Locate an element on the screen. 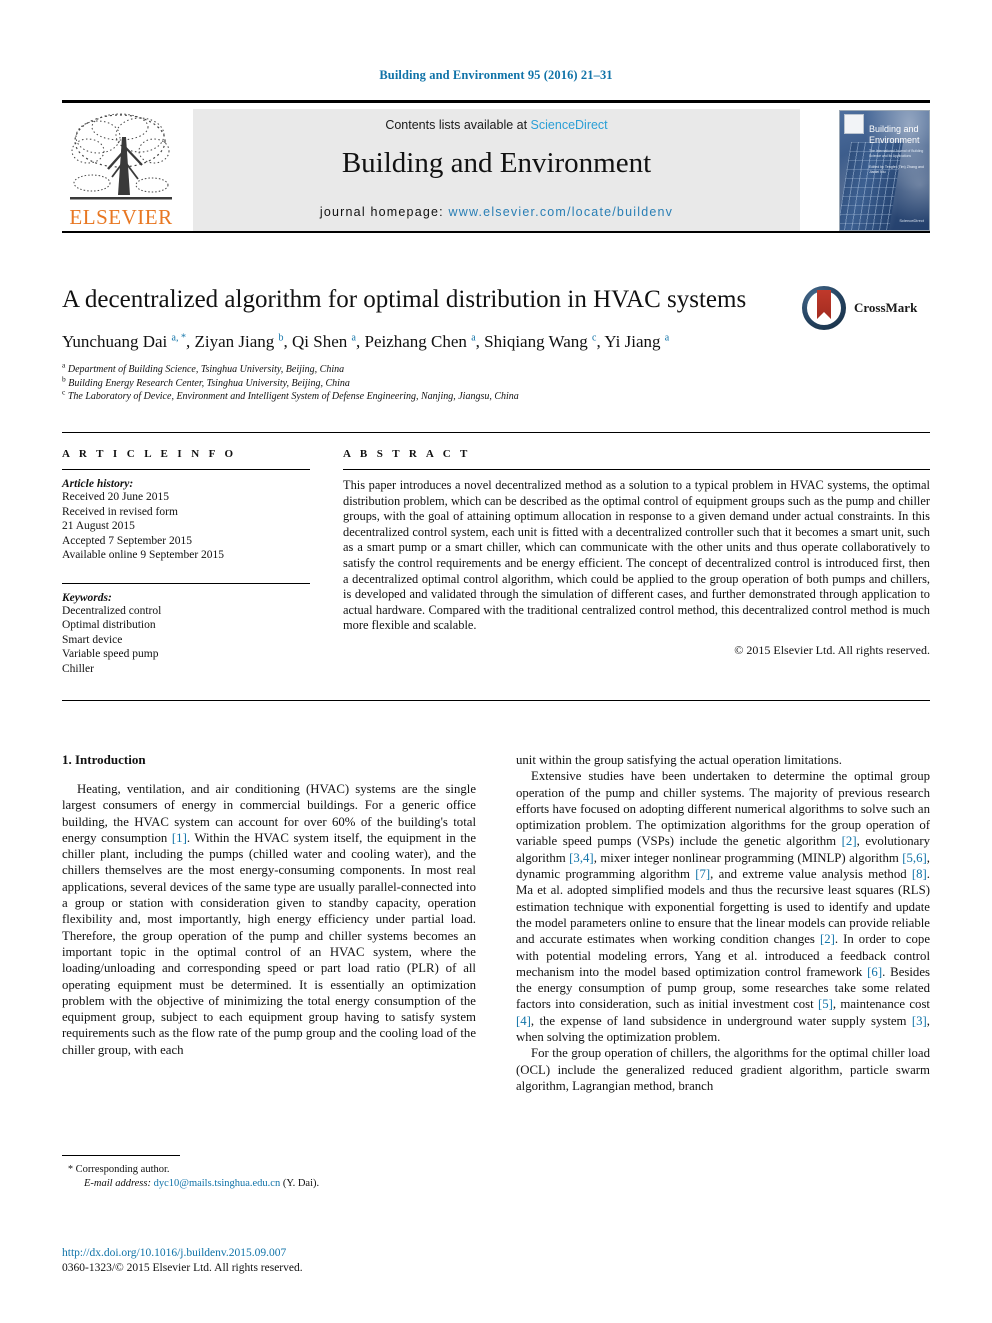  journal-title: Building and Environment is located at coordinates (496, 163).